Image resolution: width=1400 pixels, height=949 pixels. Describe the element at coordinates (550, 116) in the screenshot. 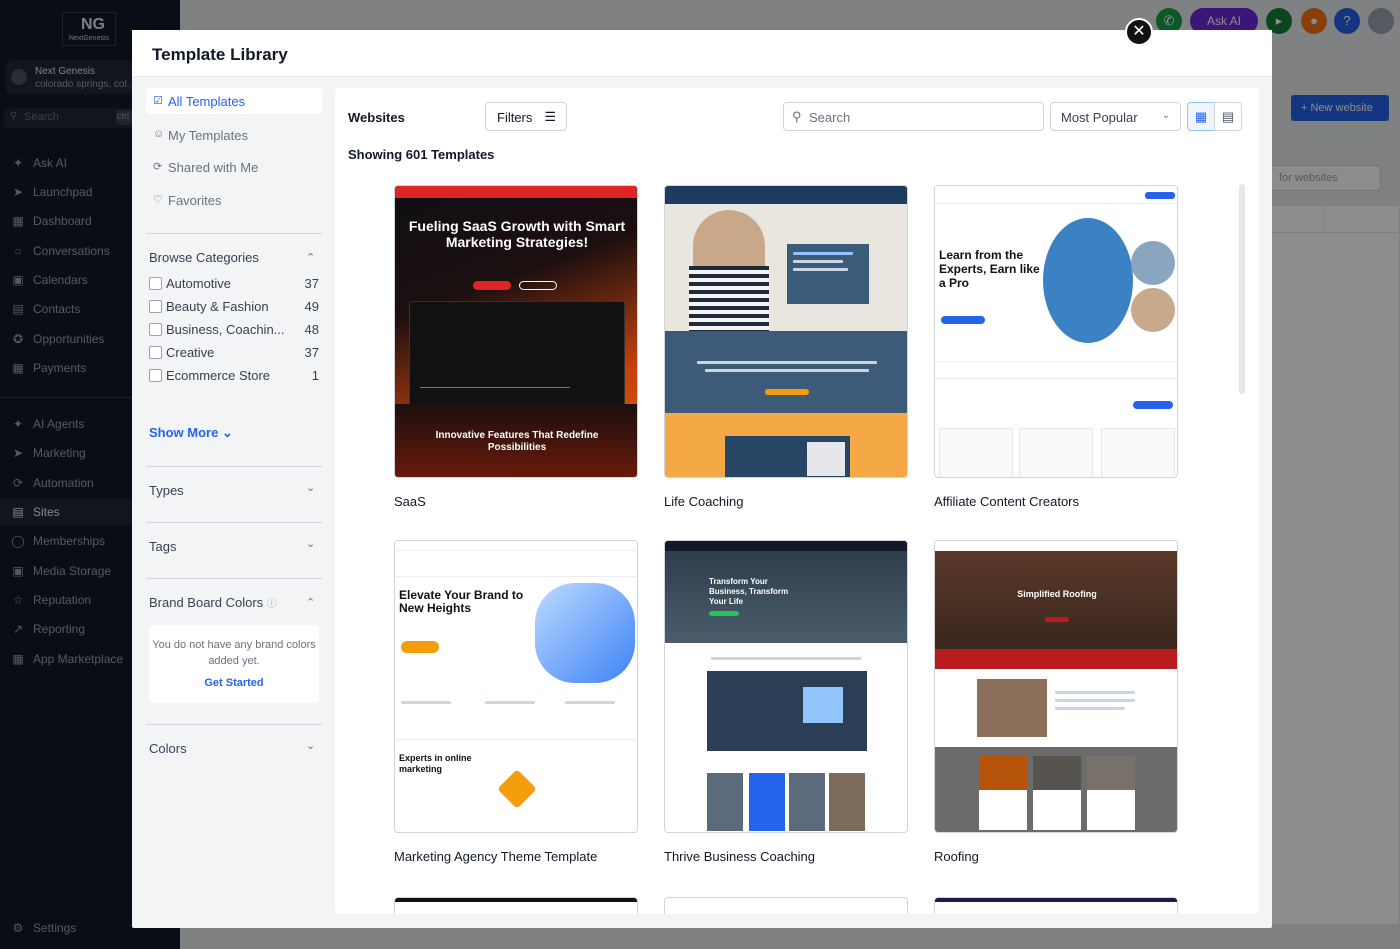

I see `sliders-icon: ☰` at that location.